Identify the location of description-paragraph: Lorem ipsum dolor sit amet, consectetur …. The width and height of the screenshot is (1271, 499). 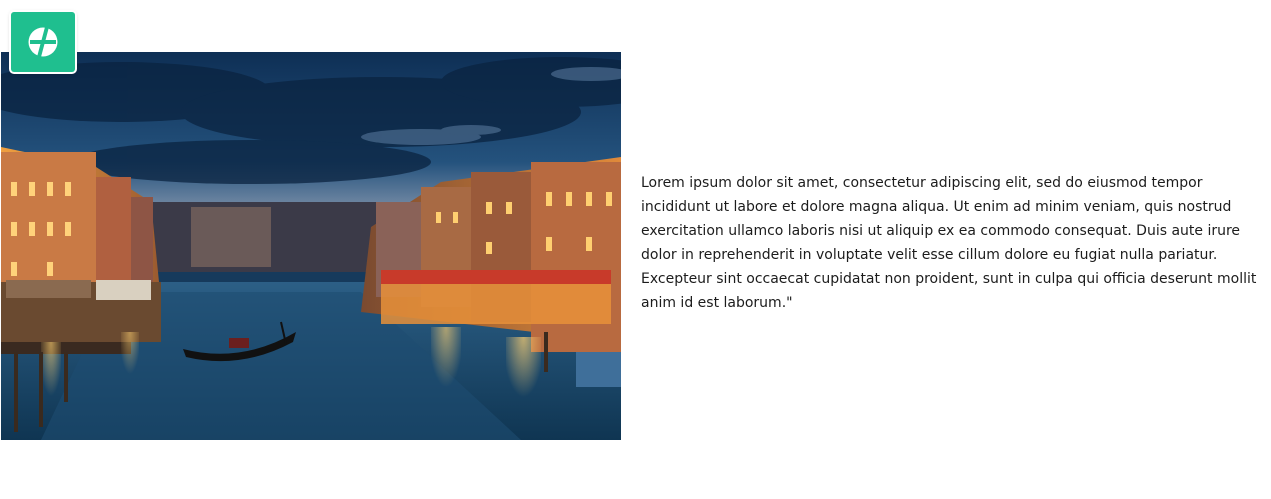
(949, 243).